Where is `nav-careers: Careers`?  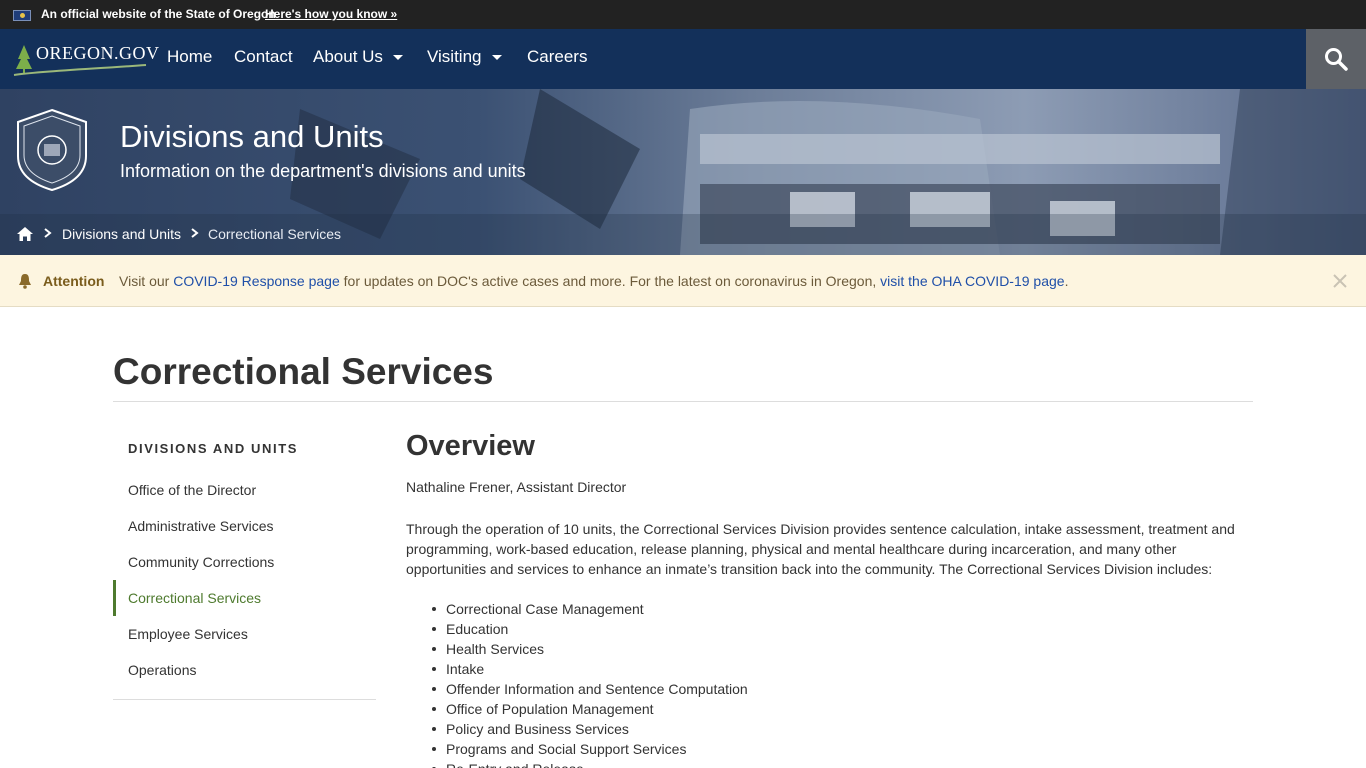
nav-careers: Careers is located at coordinates (557, 57).